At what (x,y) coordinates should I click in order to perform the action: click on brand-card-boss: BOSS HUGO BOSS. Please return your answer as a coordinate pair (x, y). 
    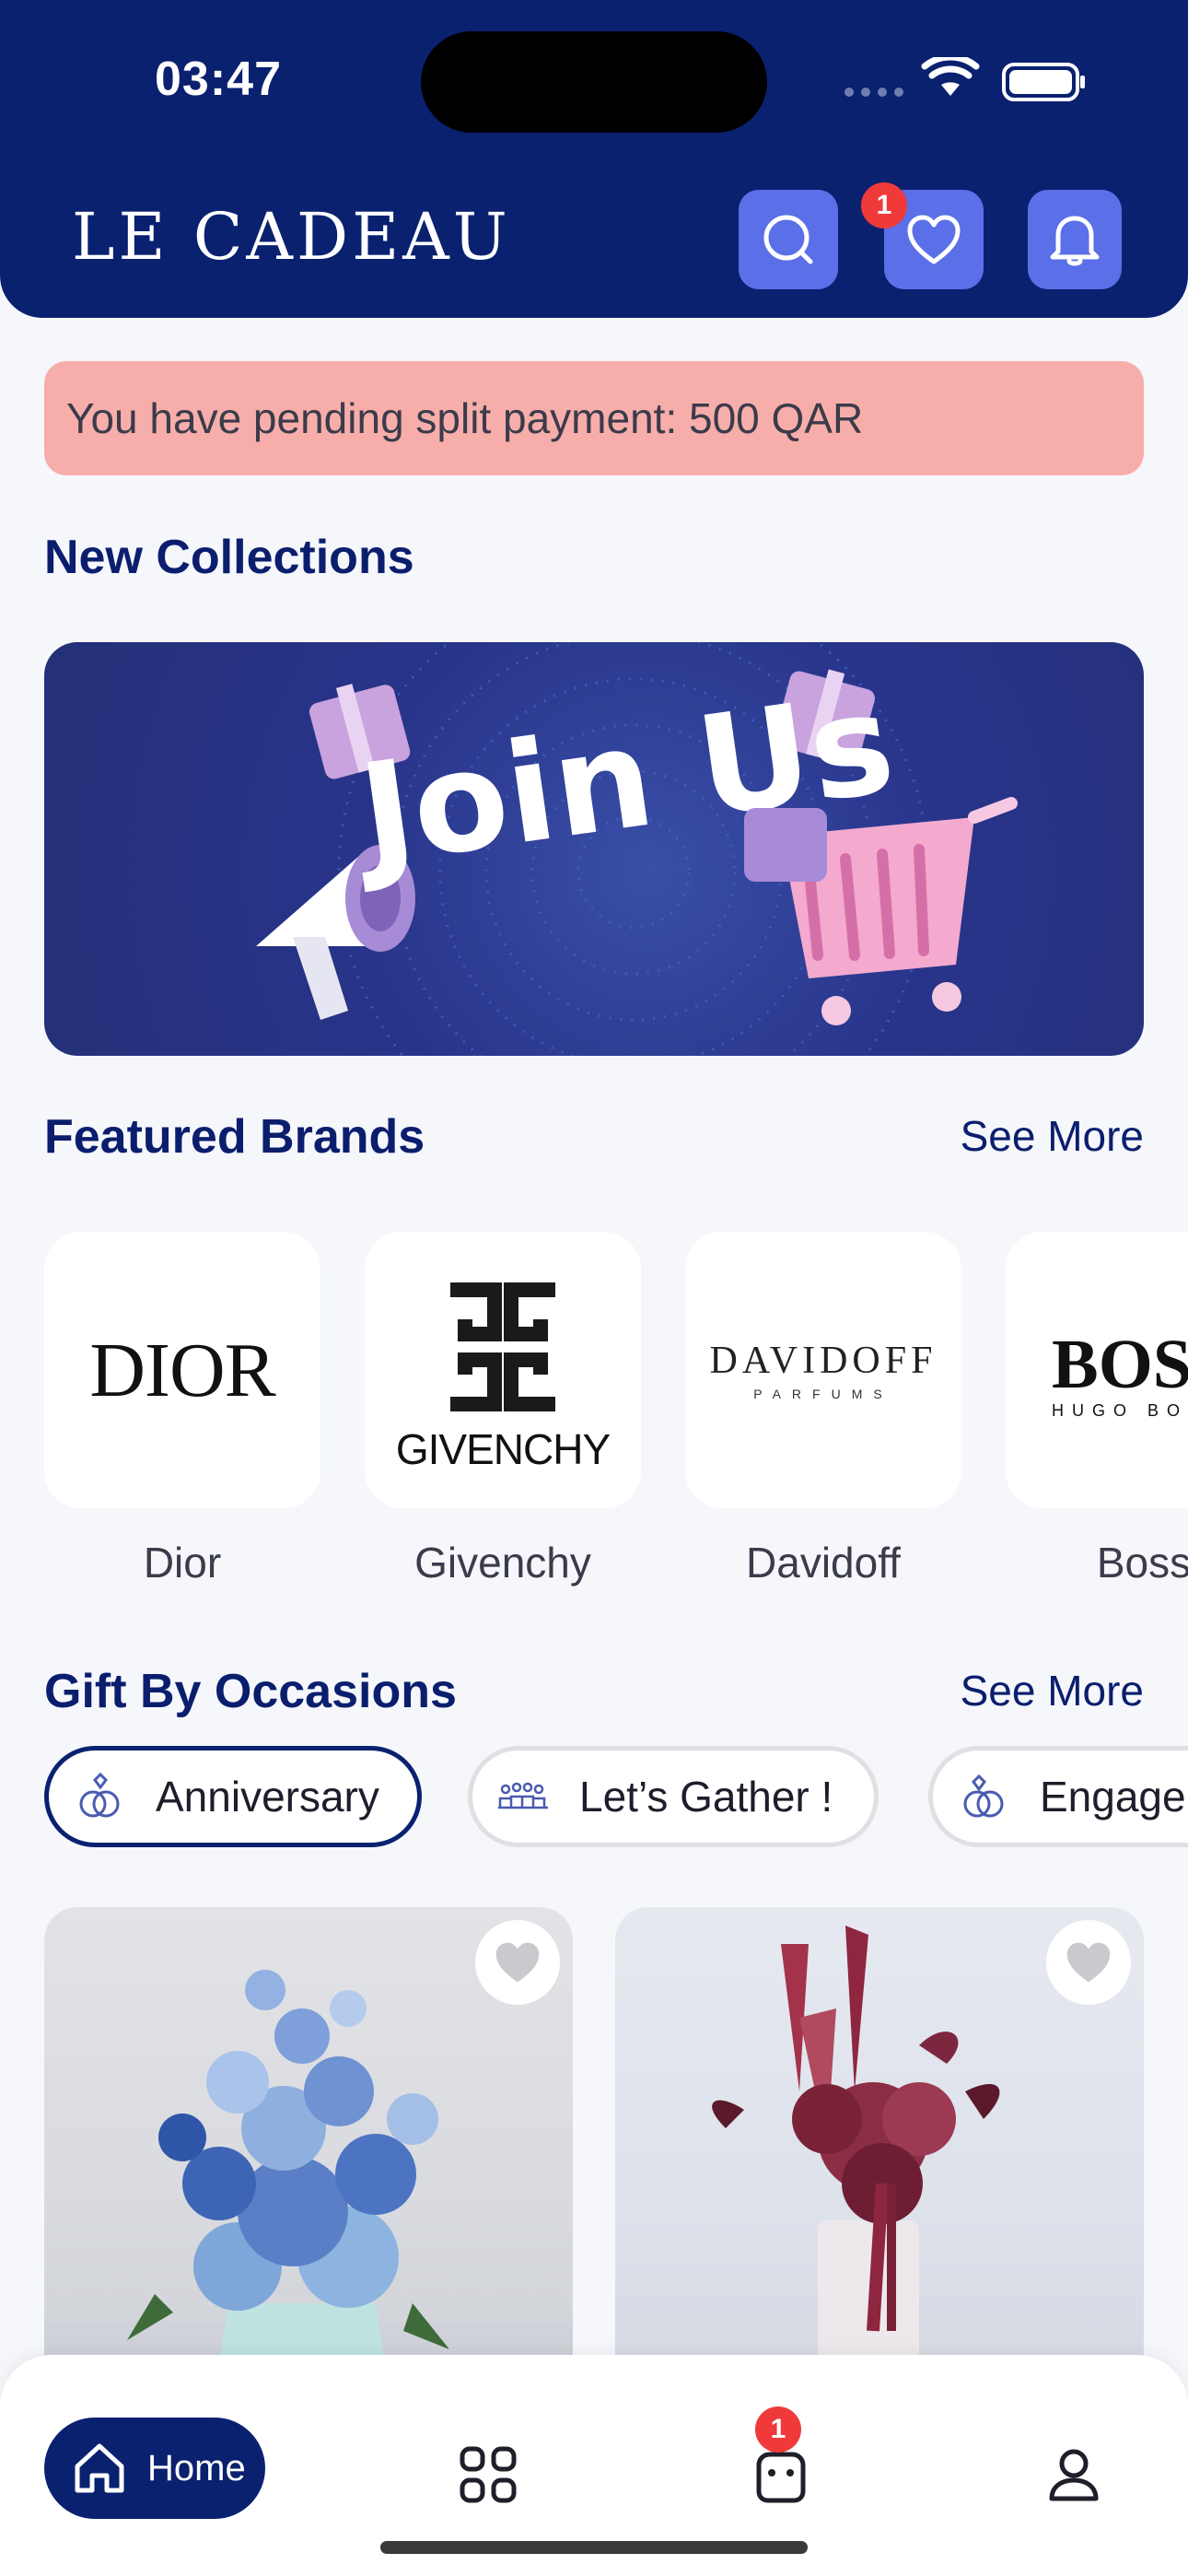
    Looking at the image, I should click on (1097, 1370).